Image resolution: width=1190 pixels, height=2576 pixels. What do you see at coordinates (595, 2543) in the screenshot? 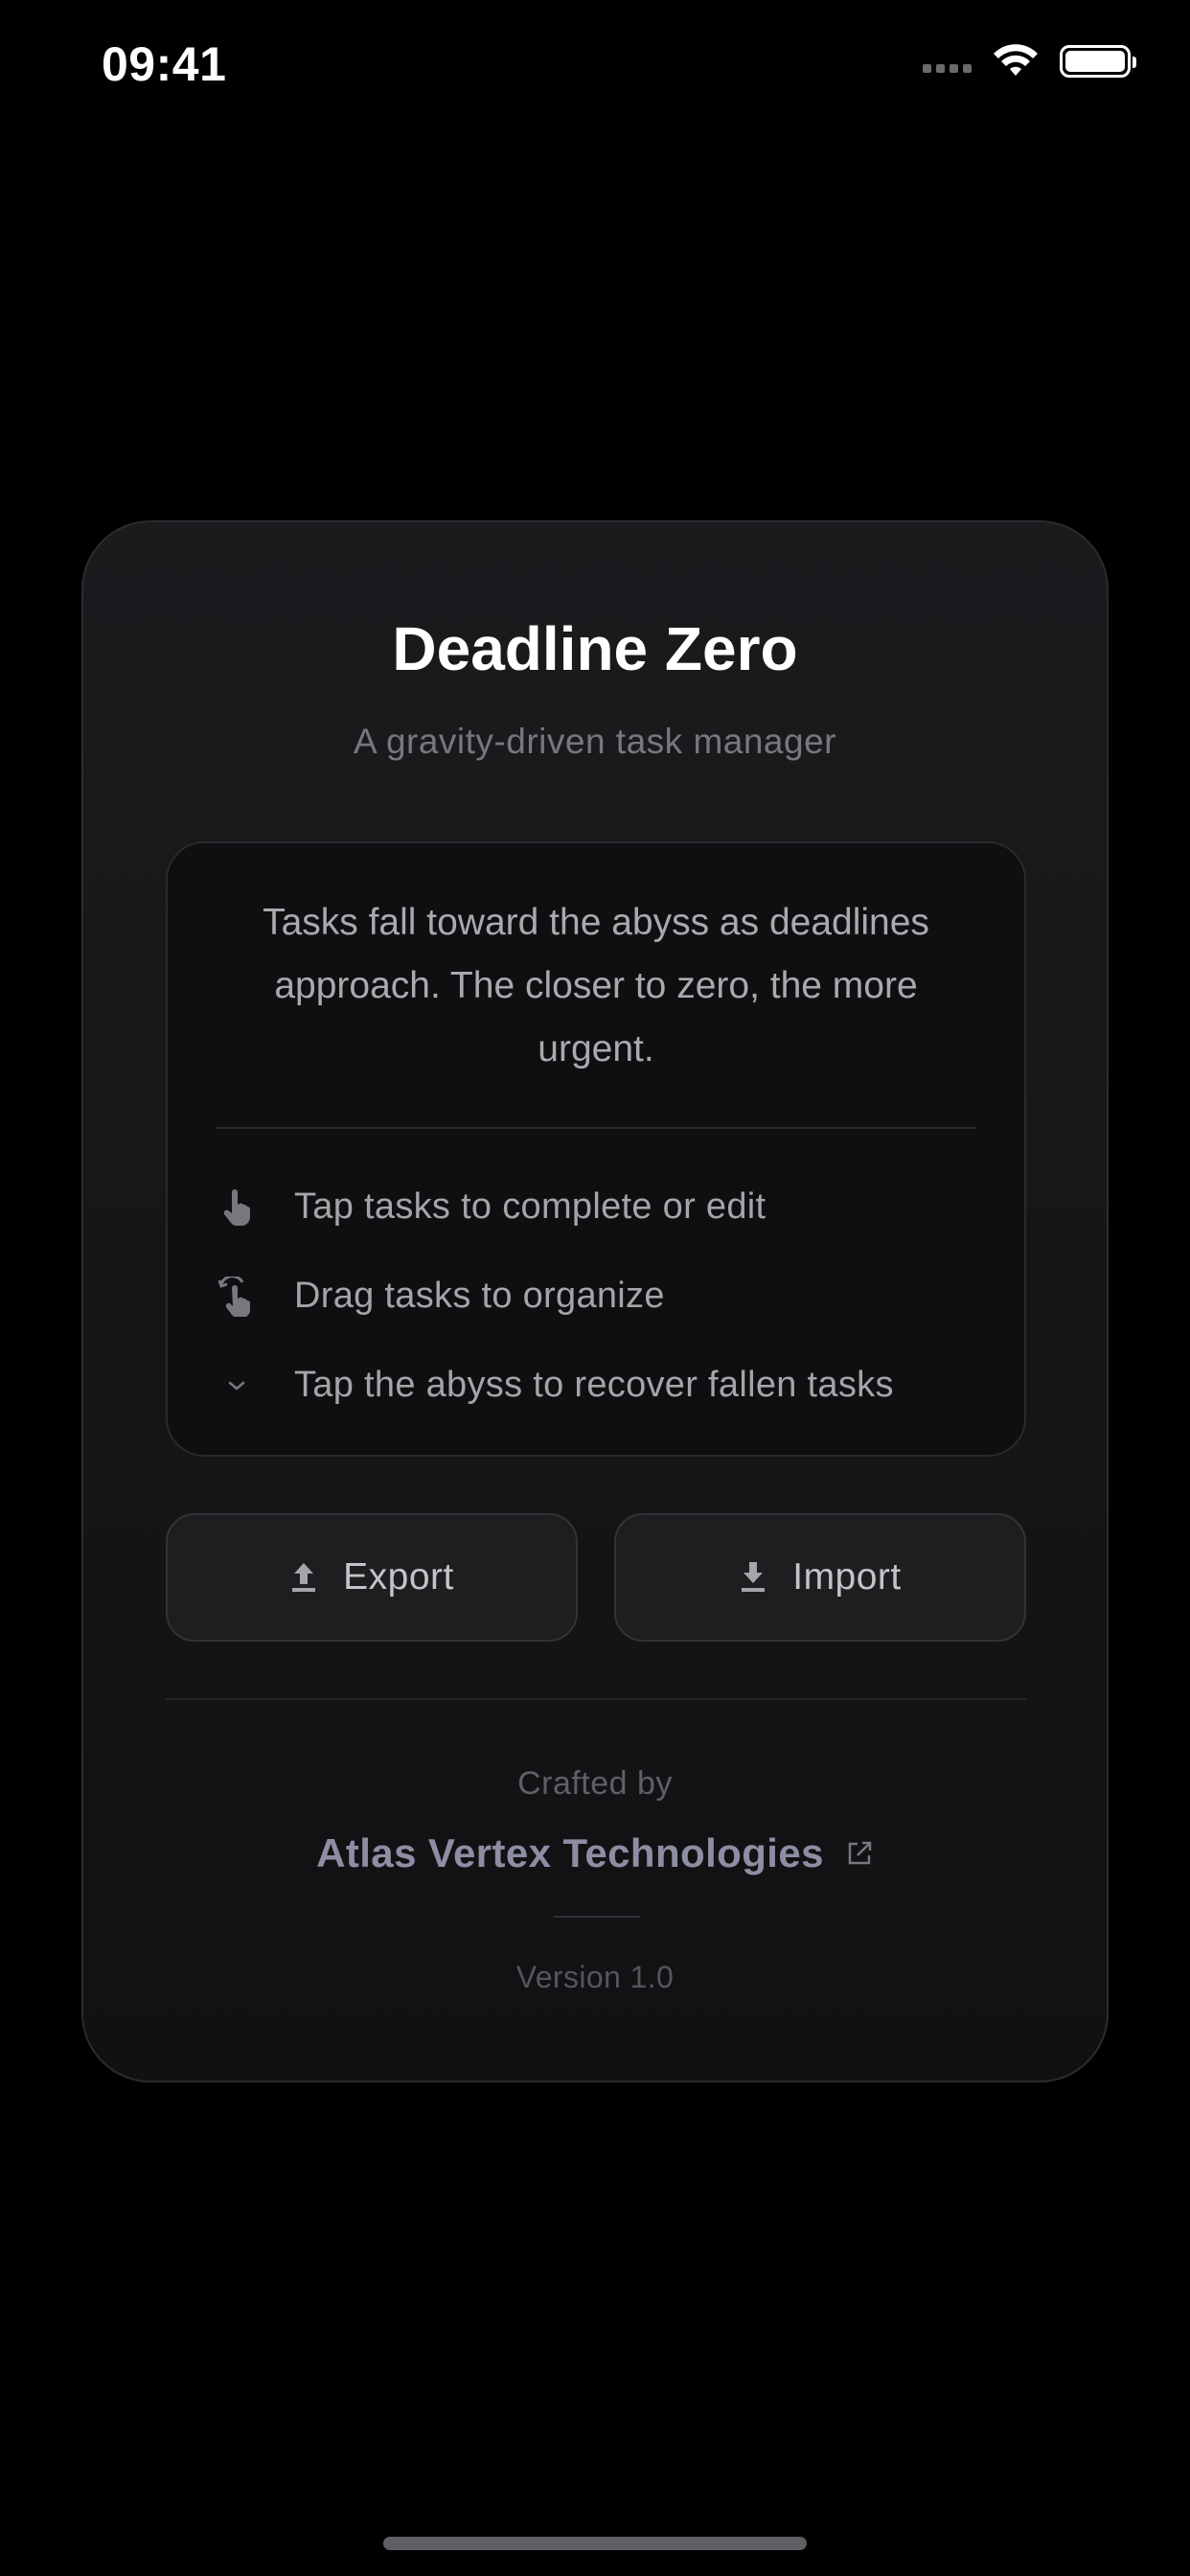
I see `home-indicator` at bounding box center [595, 2543].